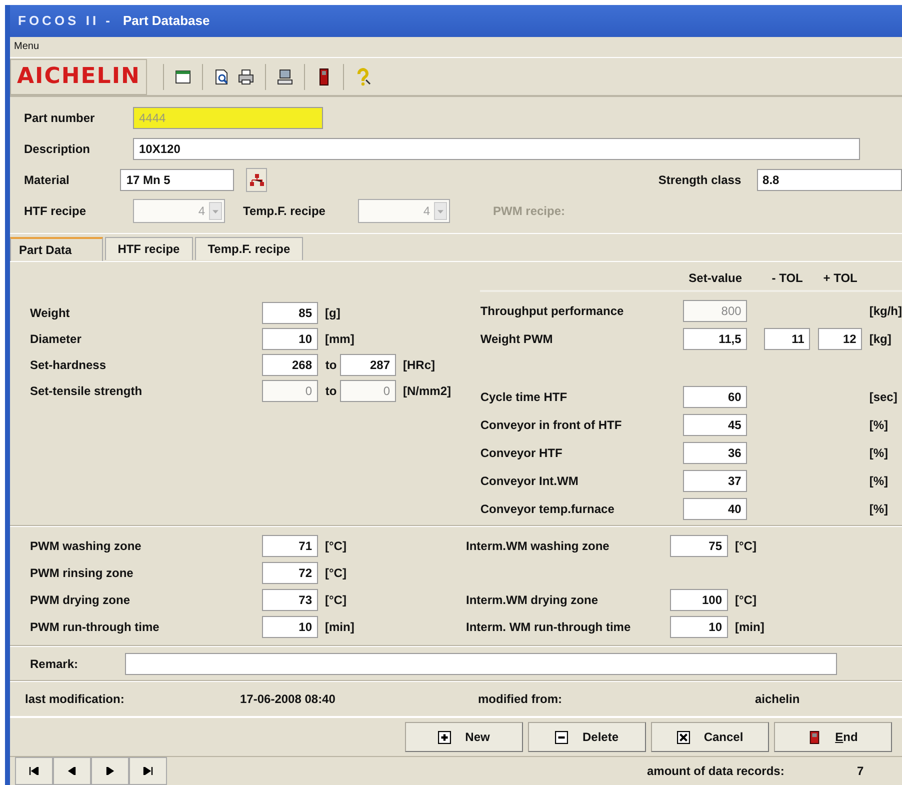 The width and height of the screenshot is (902, 785). I want to click on input-field: 11,5, so click(715, 339).